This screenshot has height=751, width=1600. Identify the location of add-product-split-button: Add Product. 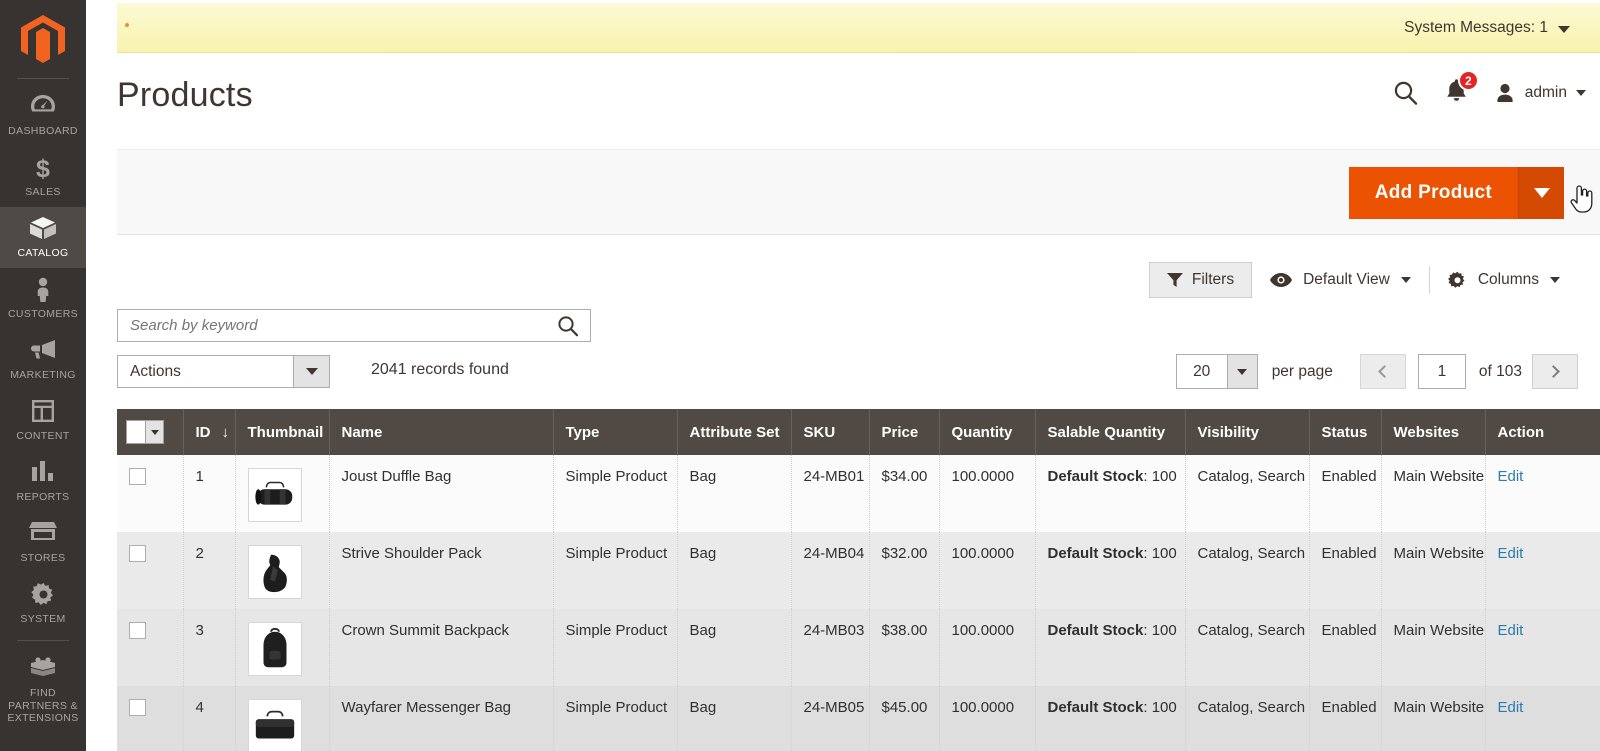
(1456, 193).